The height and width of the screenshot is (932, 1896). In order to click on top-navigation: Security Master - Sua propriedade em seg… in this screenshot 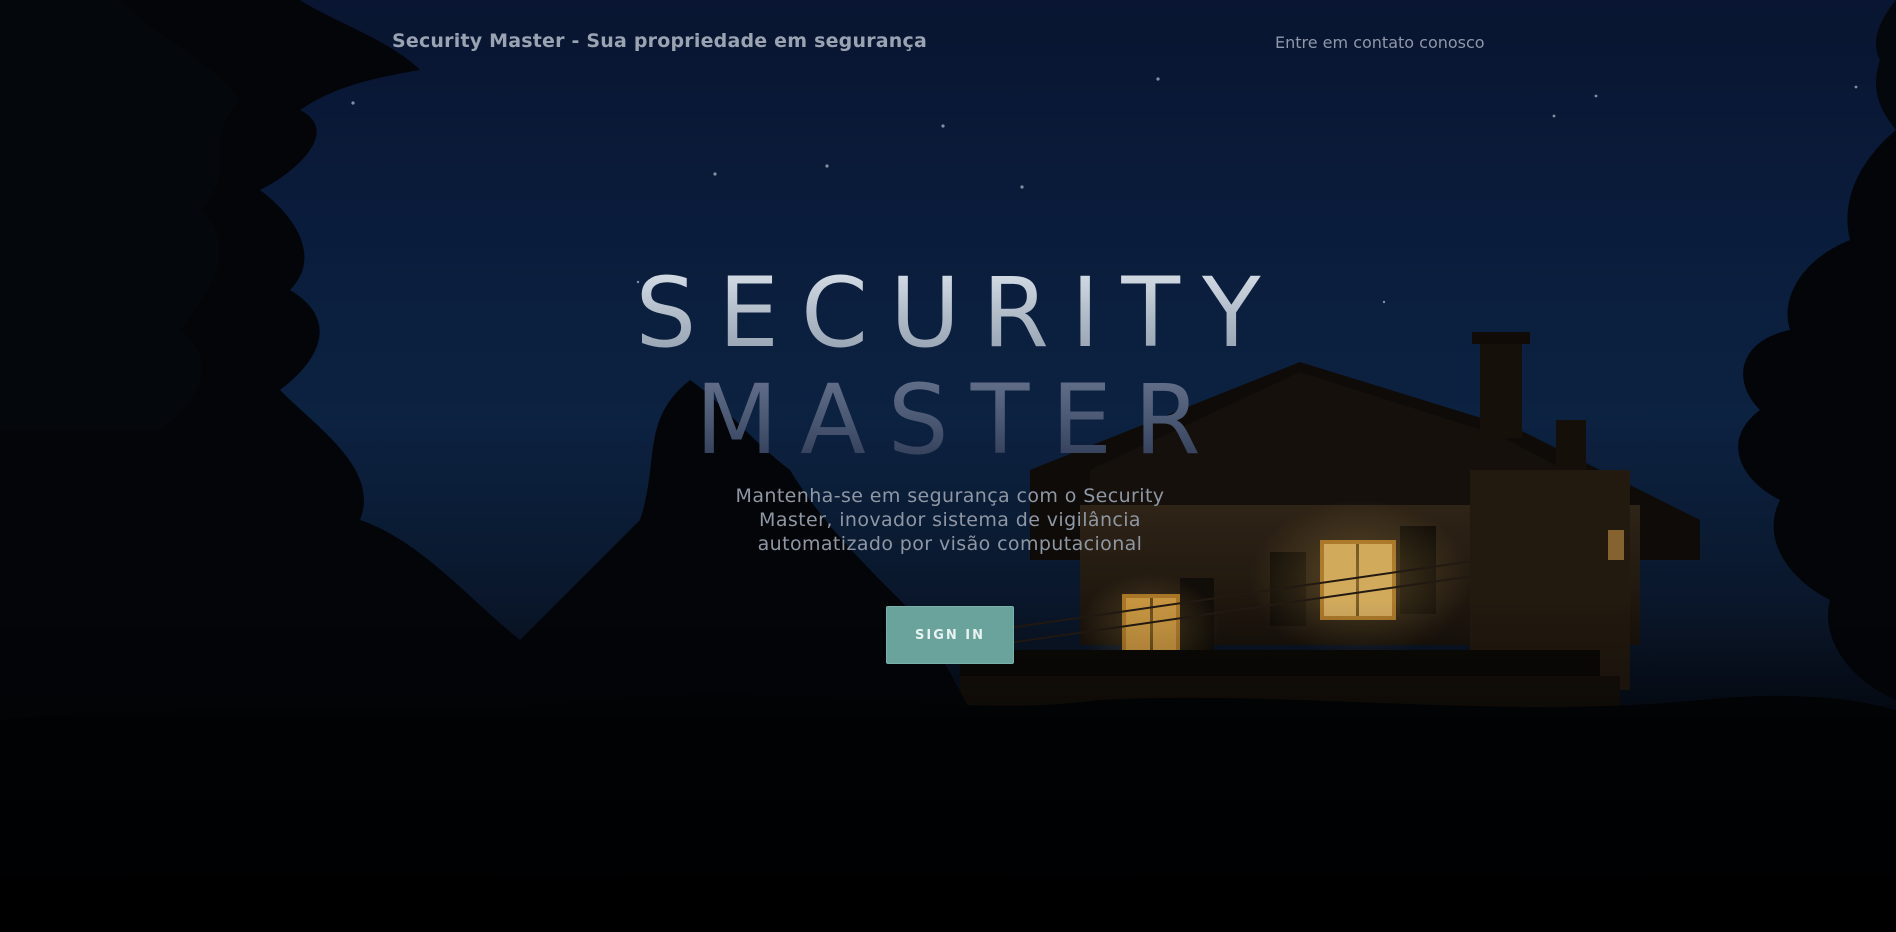, I will do `click(948, 43)`.